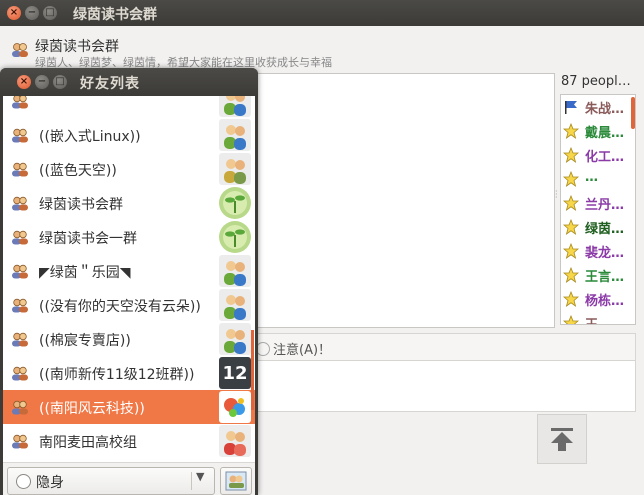 This screenshot has height=495, width=644. What do you see at coordinates (60, 82) in the screenshot?
I see `friend-maximize-button: □` at bounding box center [60, 82].